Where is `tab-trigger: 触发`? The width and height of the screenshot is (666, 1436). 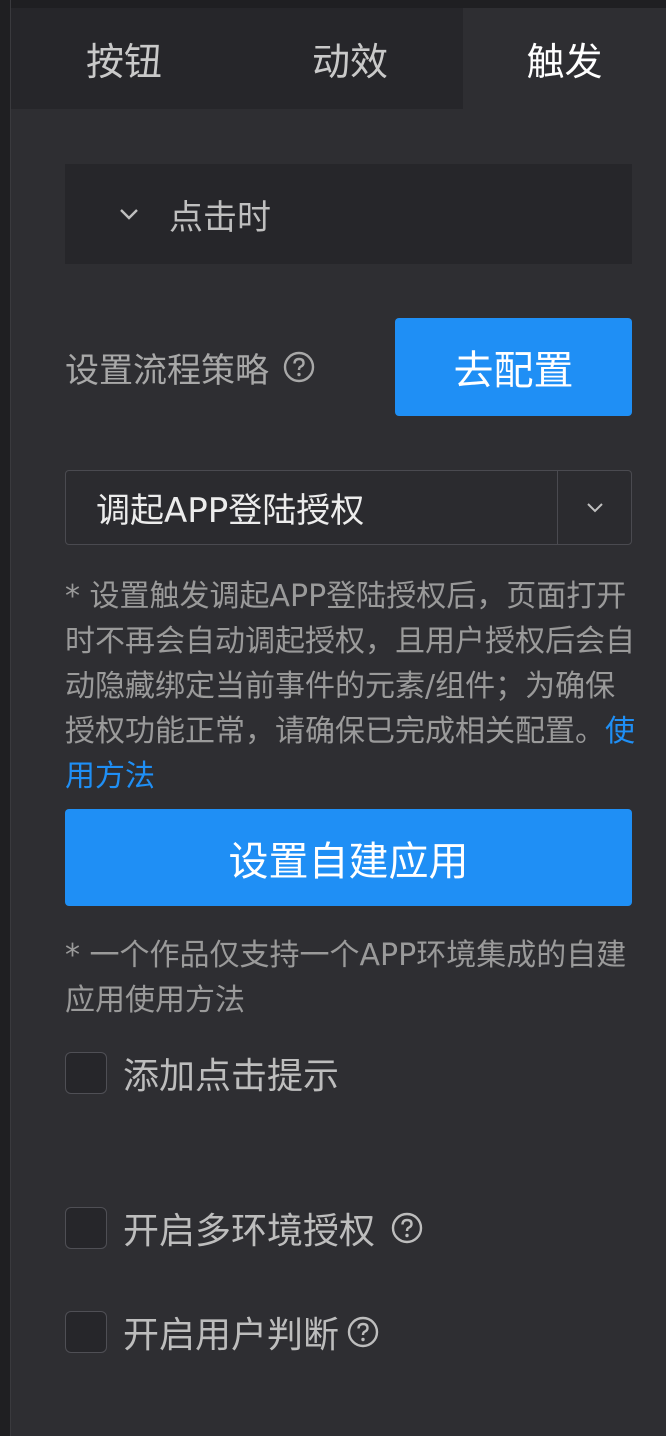 tab-trigger: 触发 is located at coordinates (564, 58).